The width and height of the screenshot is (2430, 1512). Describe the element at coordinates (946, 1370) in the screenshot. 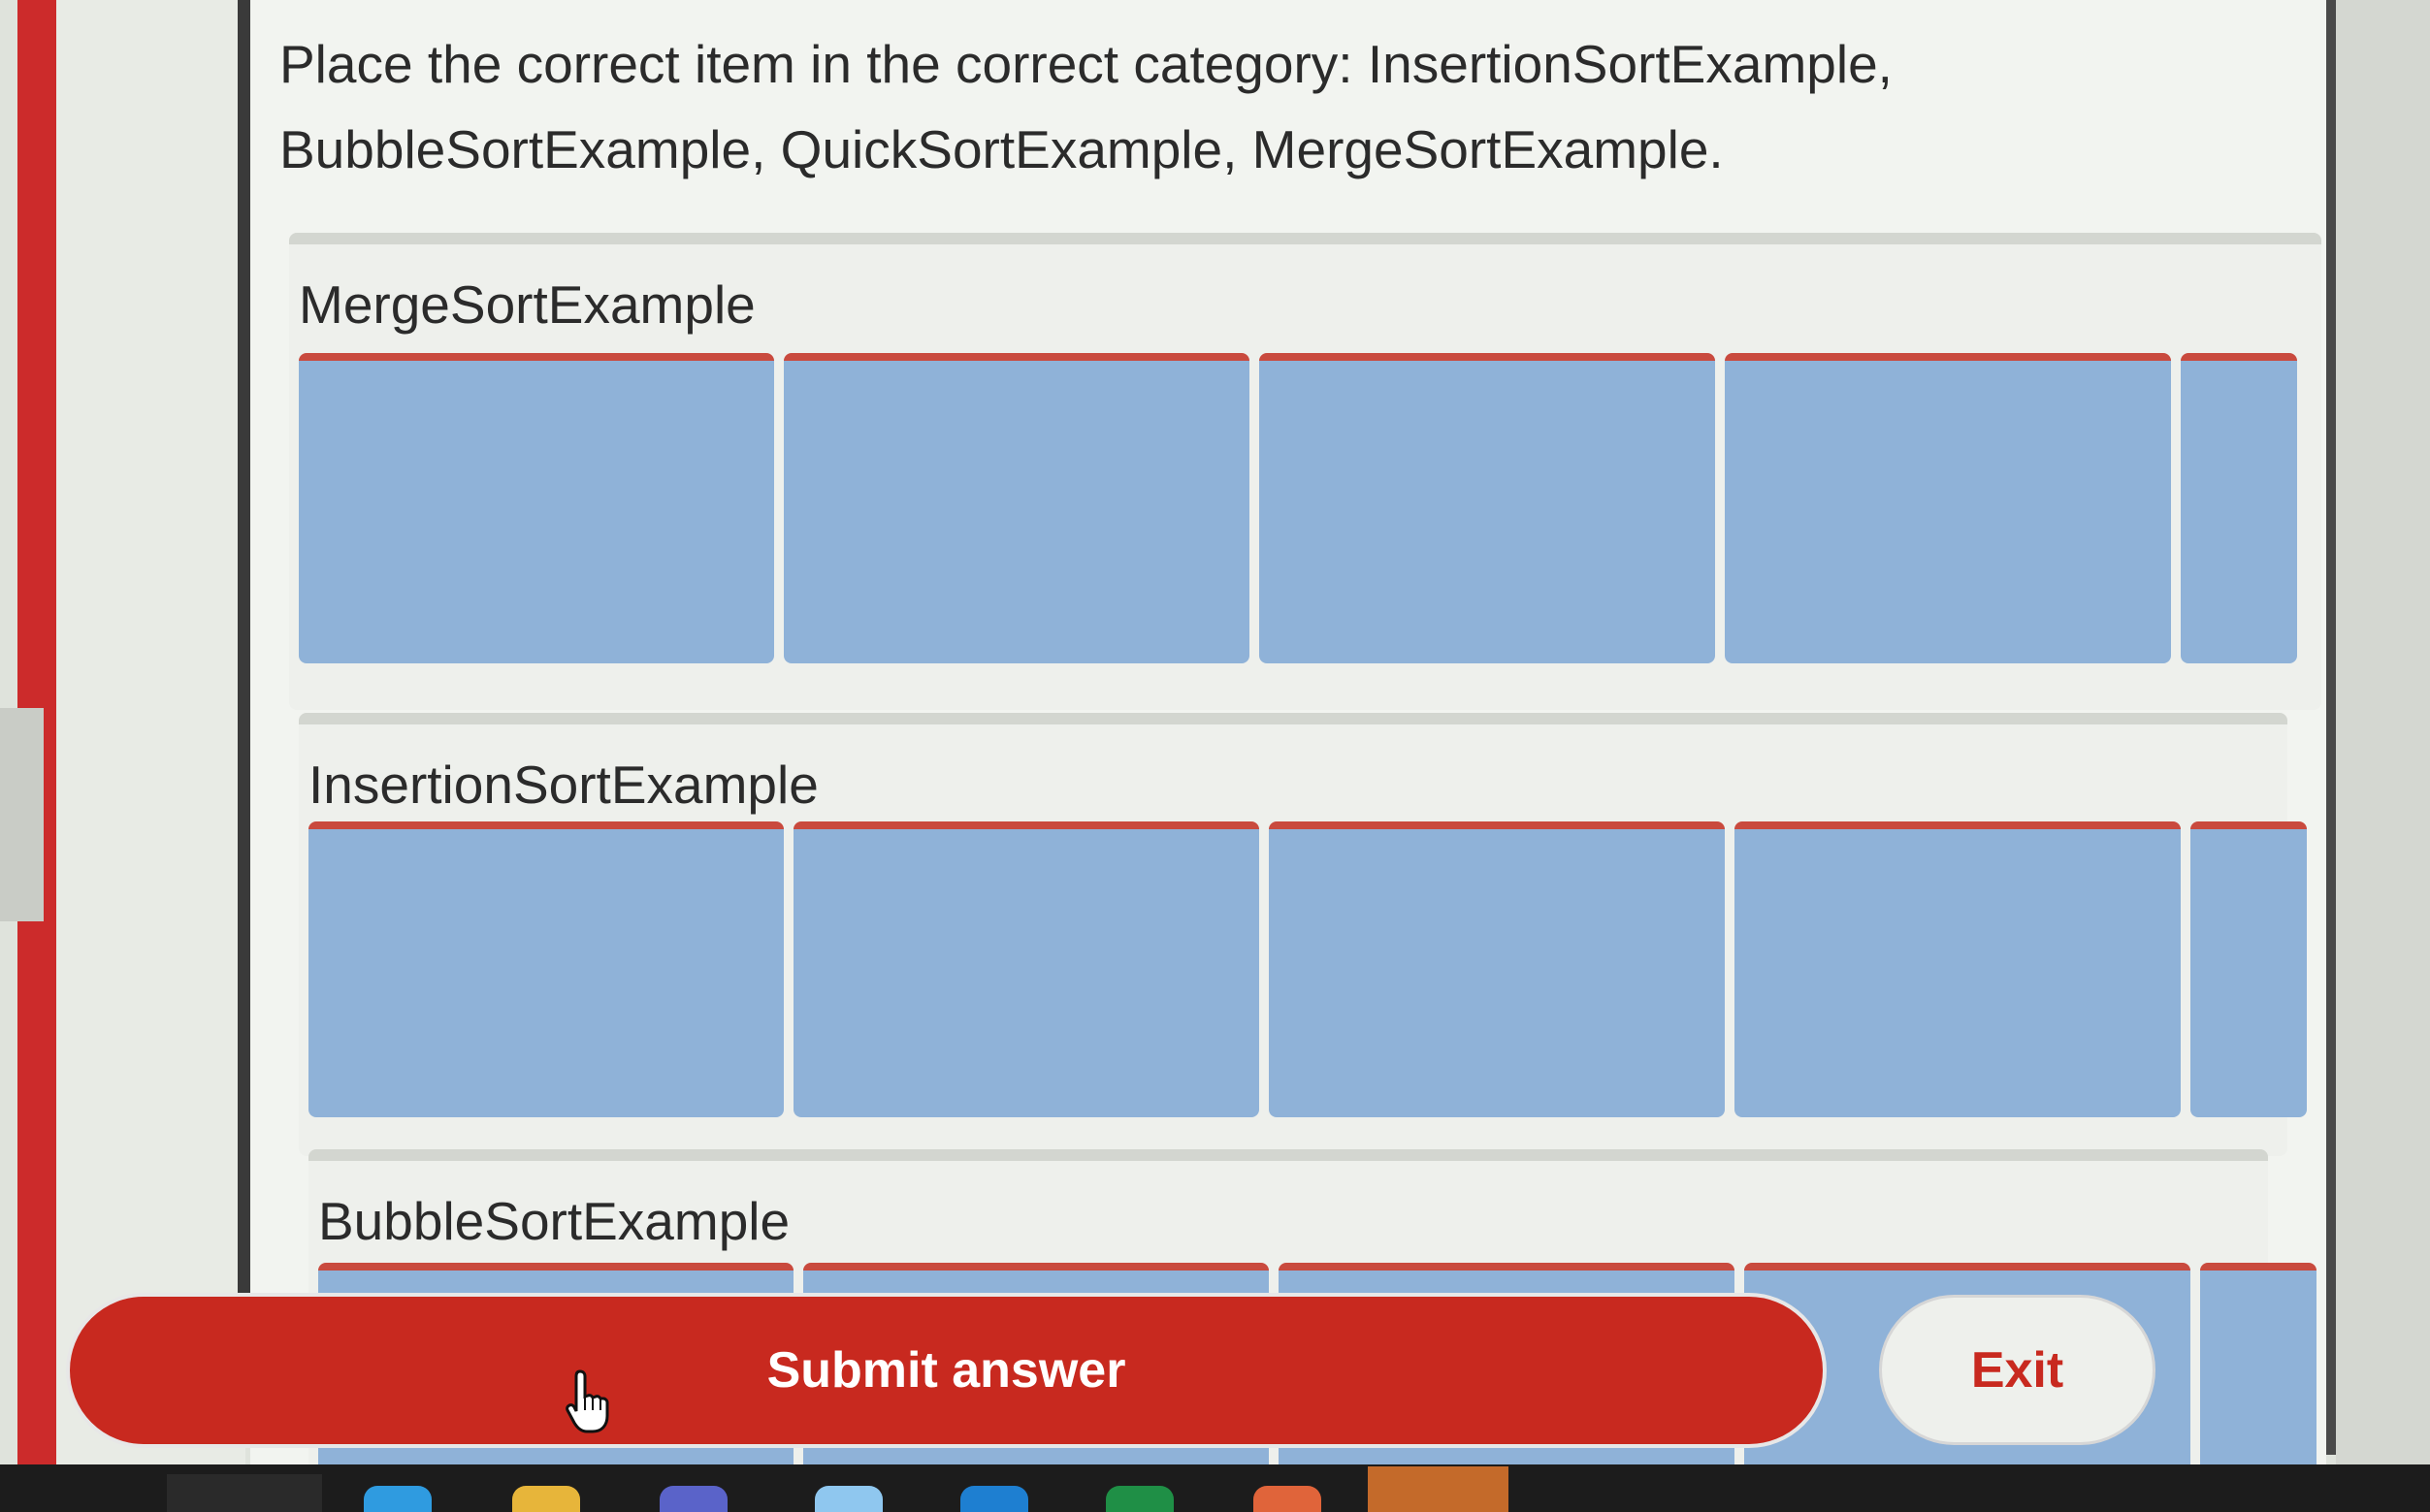

I see `submit-answer-button: Submit answer` at that location.